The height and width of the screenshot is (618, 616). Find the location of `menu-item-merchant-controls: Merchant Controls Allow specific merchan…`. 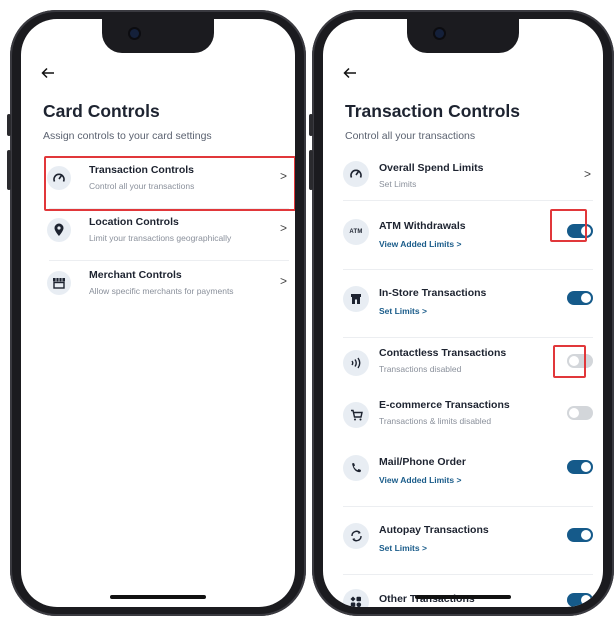

menu-item-merchant-controls: Merchant Controls Allow specific merchan… is located at coordinates (167, 288).